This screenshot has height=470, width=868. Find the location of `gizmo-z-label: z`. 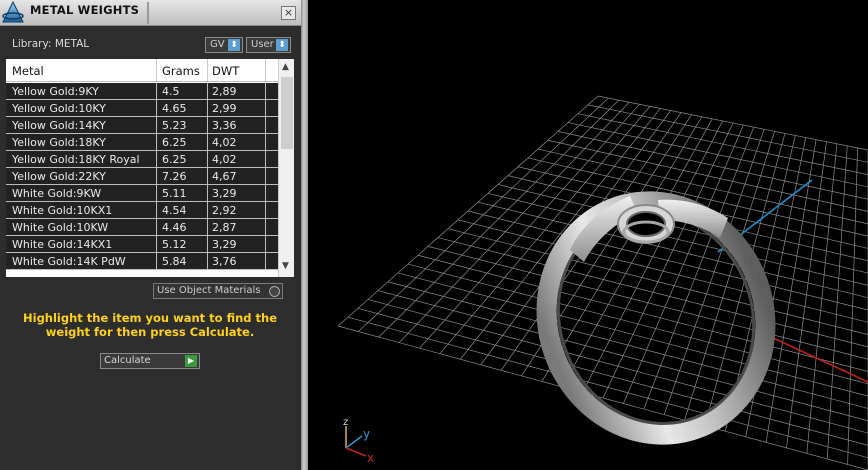

gizmo-z-label: z is located at coordinates (345, 422).